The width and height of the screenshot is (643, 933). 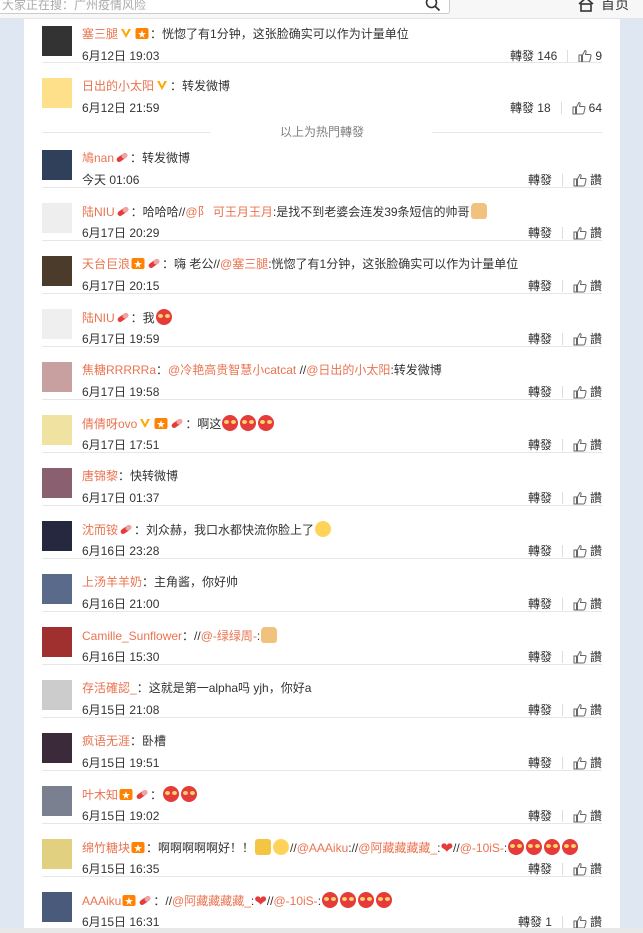 What do you see at coordinates (393, 264) in the screenshot?
I see `comment-body-text: :恍惚了有1分钟，这张脸确实可以作为计量单位` at bounding box center [393, 264].